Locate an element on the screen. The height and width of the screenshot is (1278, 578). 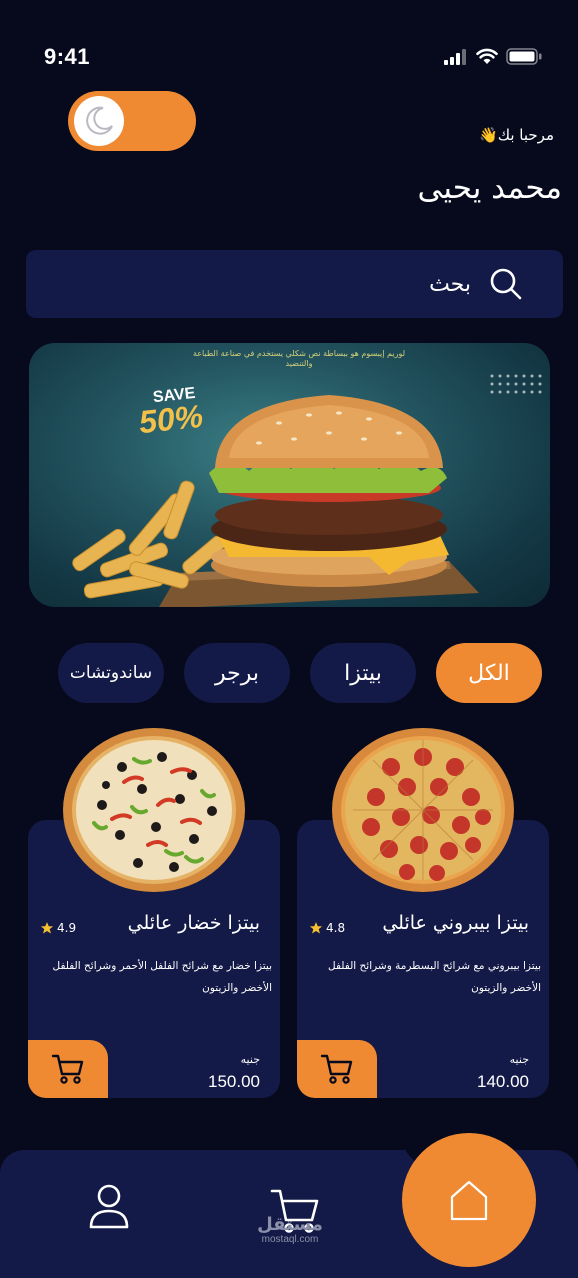
nav-home-button is located at coordinates (469, 1200).